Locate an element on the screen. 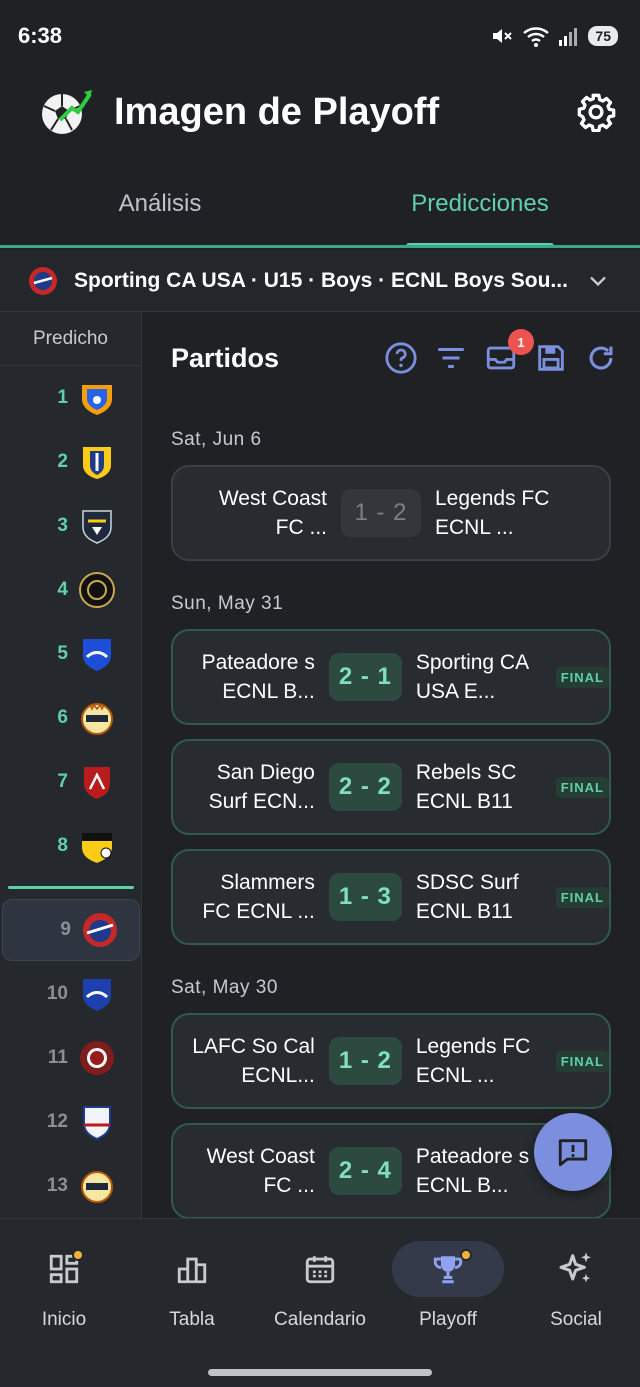  rank-row: 3 is located at coordinates (70, 526).